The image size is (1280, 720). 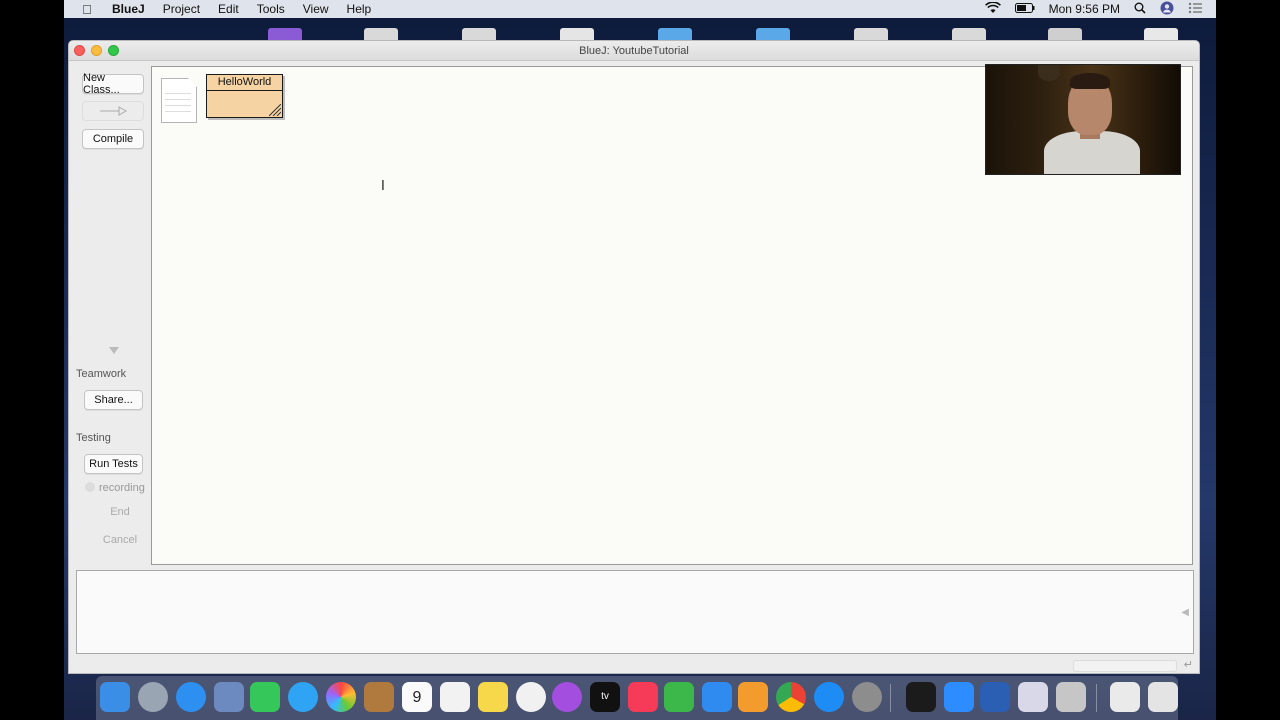 What do you see at coordinates (417, 697) in the screenshot?
I see `calendar-icon: 9` at bounding box center [417, 697].